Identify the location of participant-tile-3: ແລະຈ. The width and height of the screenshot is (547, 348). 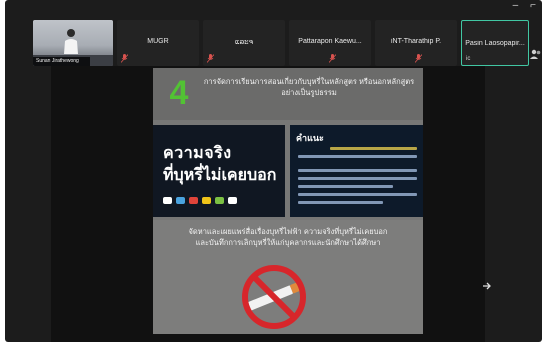
(244, 43).